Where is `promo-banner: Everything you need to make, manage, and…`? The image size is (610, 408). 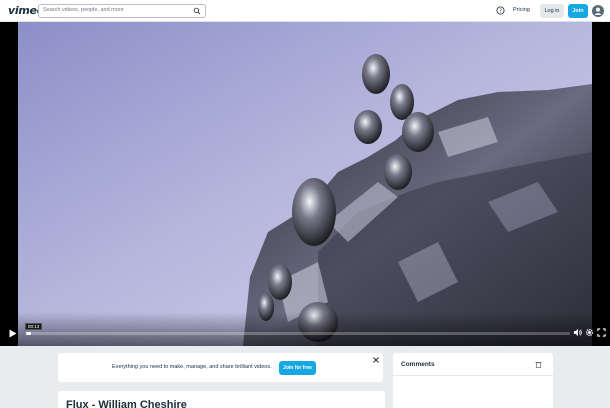
promo-banner: Everything you need to make, manage, and… is located at coordinates (220, 367).